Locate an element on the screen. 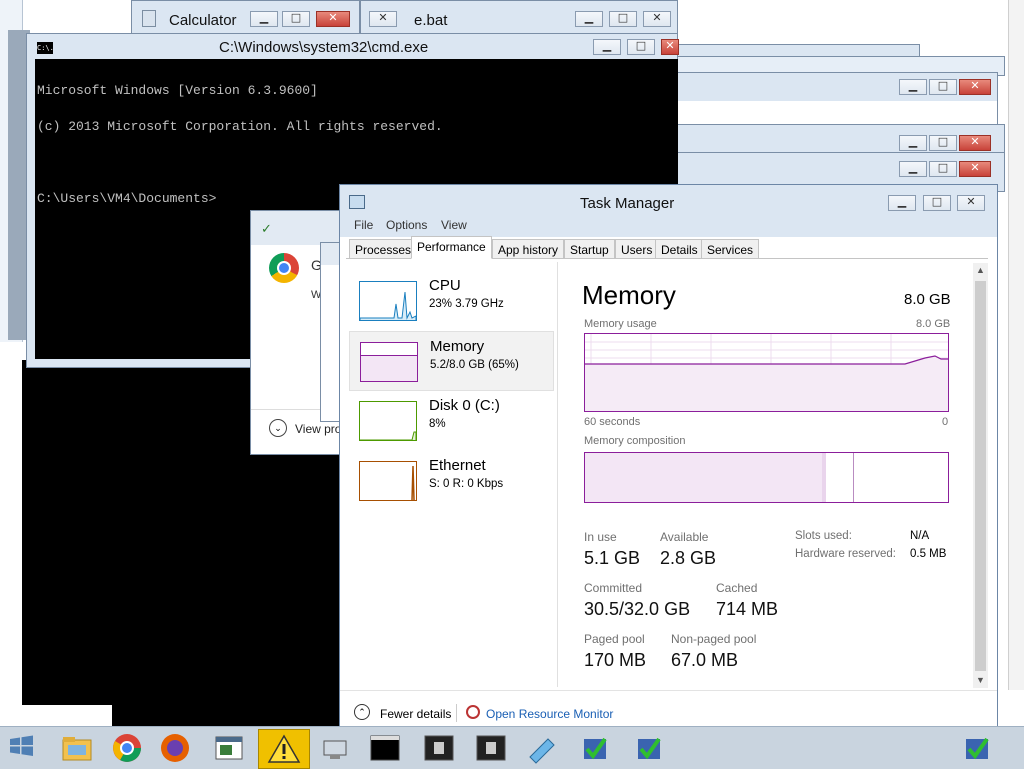 The height and width of the screenshot is (771, 1024). ethernet-label: Ethernet is located at coordinates (457, 465).